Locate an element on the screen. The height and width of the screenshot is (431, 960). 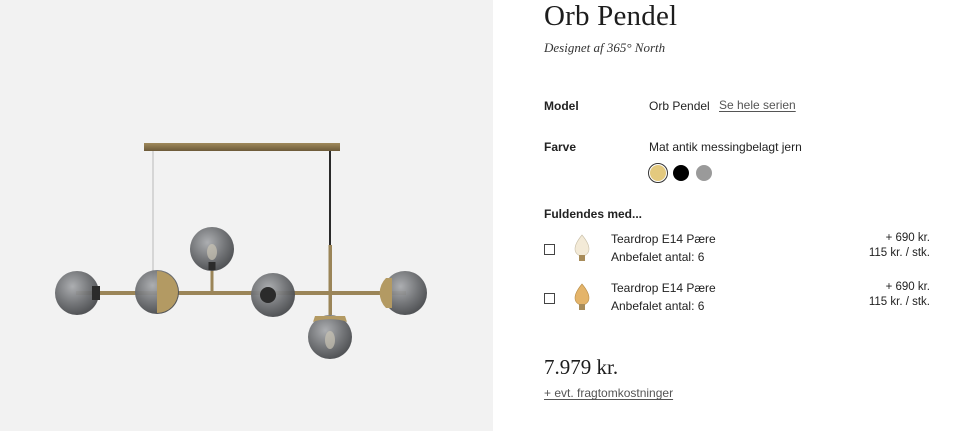
color-label: Farve is located at coordinates (560, 147).